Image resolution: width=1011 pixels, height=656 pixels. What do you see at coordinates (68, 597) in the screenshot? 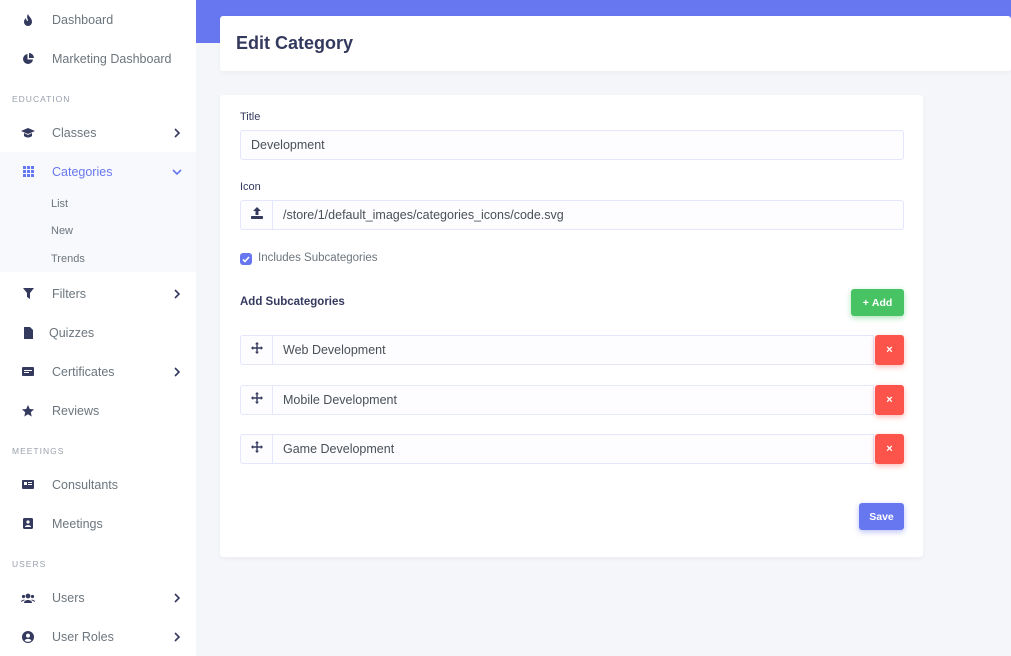
I see `sidebar-item-label: Users` at bounding box center [68, 597].